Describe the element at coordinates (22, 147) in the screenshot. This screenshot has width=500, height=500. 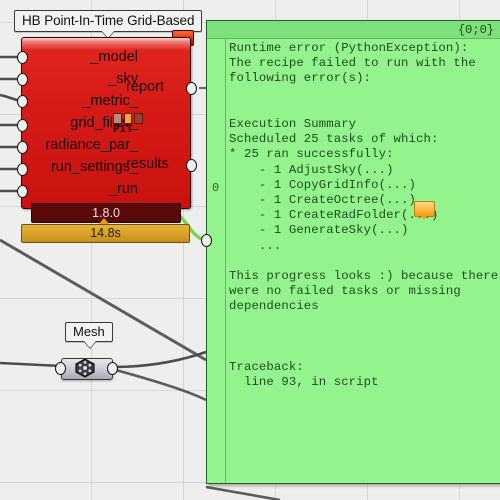
I see `input-port-radiance-par` at that location.